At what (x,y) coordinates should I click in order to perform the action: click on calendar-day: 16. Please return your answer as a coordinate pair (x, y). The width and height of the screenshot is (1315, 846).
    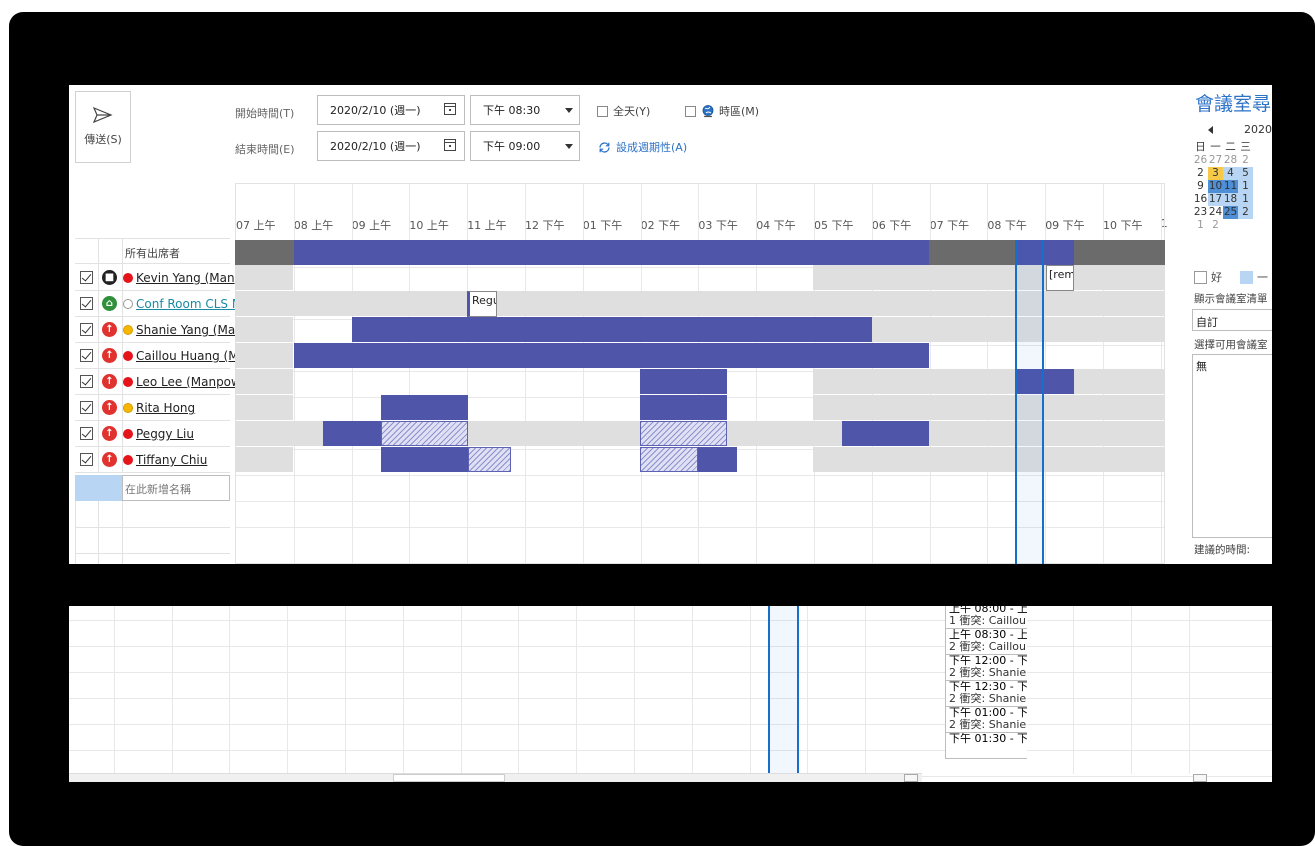
    Looking at the image, I should click on (1200, 199).